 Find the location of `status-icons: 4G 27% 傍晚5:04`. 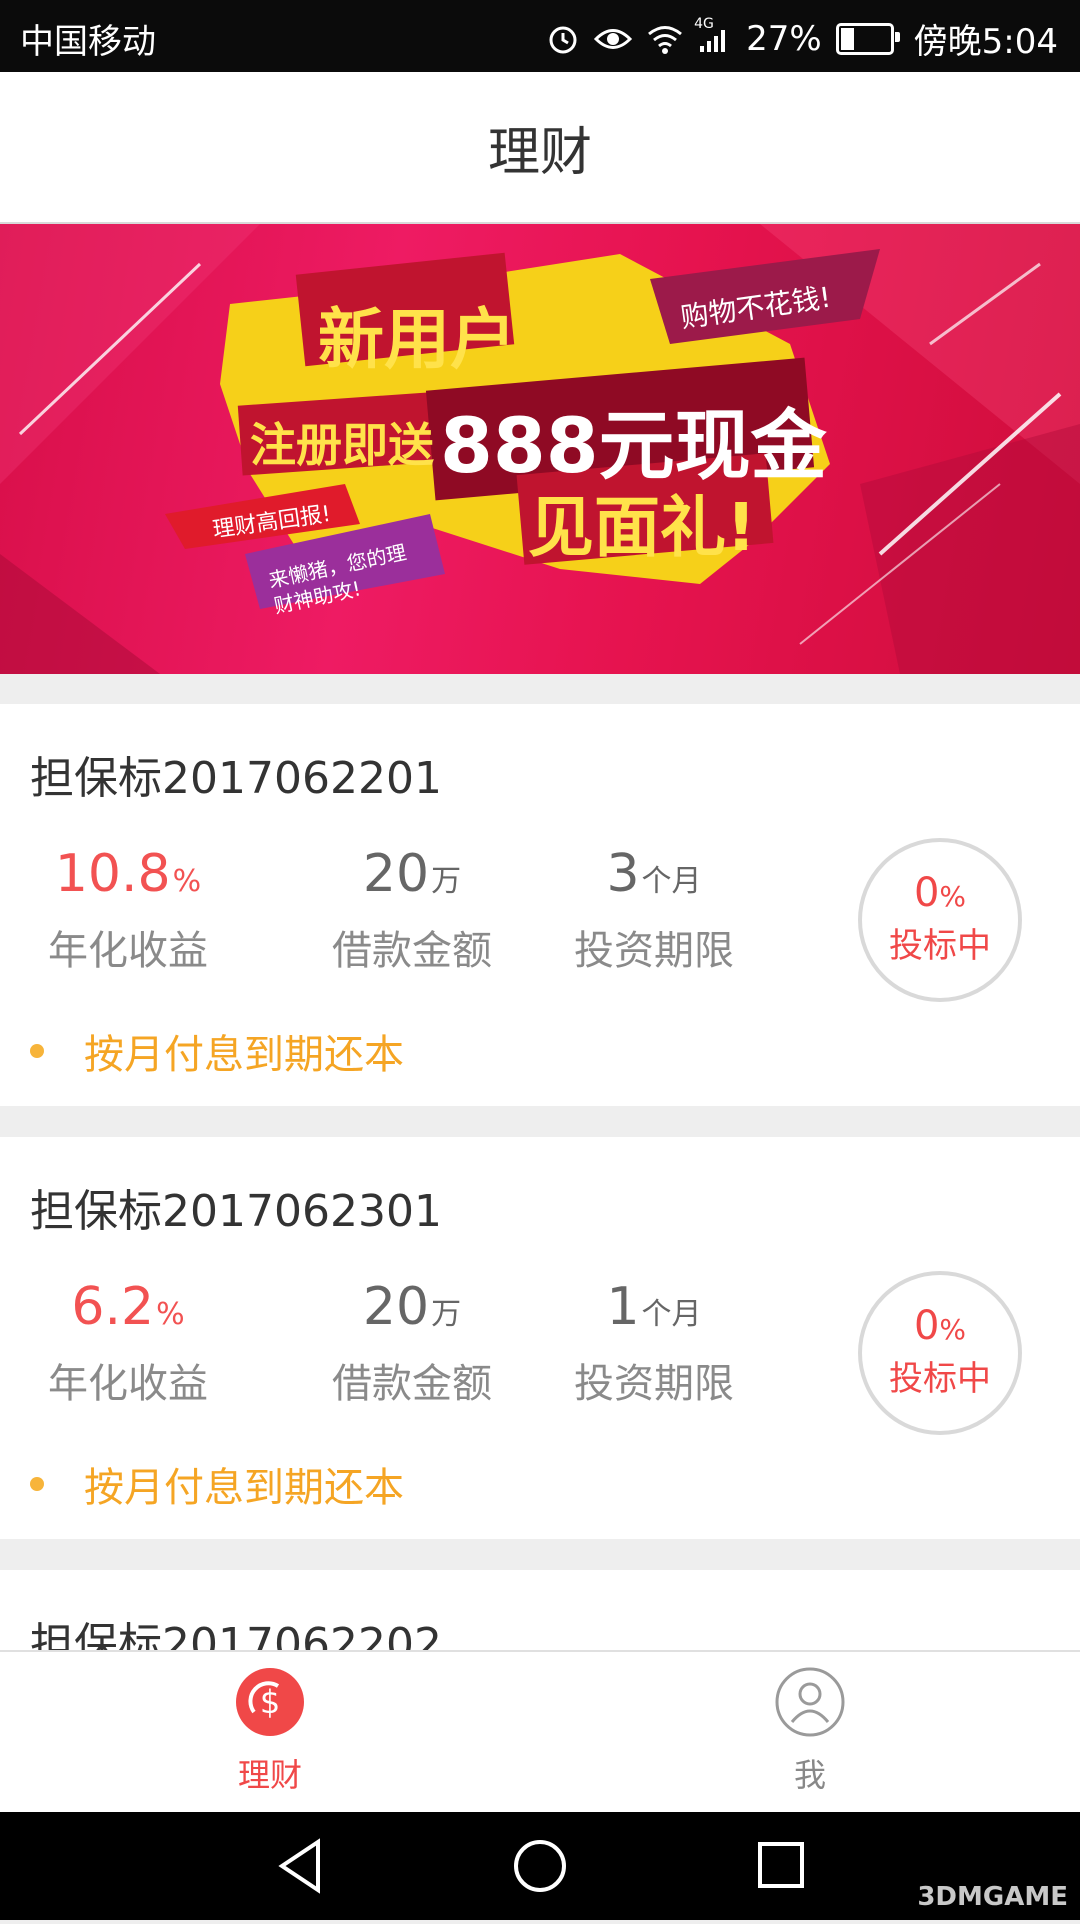

status-icons: 4G 27% 傍晚5:04 is located at coordinates (802, 38).